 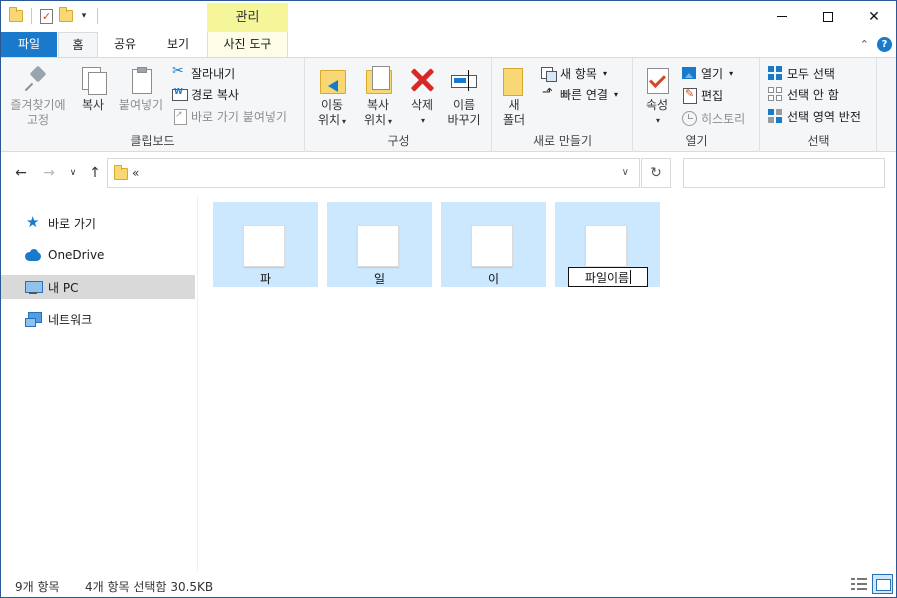 I want to click on invert-selection-label: 선택 영역 반전, so click(x=824, y=116).